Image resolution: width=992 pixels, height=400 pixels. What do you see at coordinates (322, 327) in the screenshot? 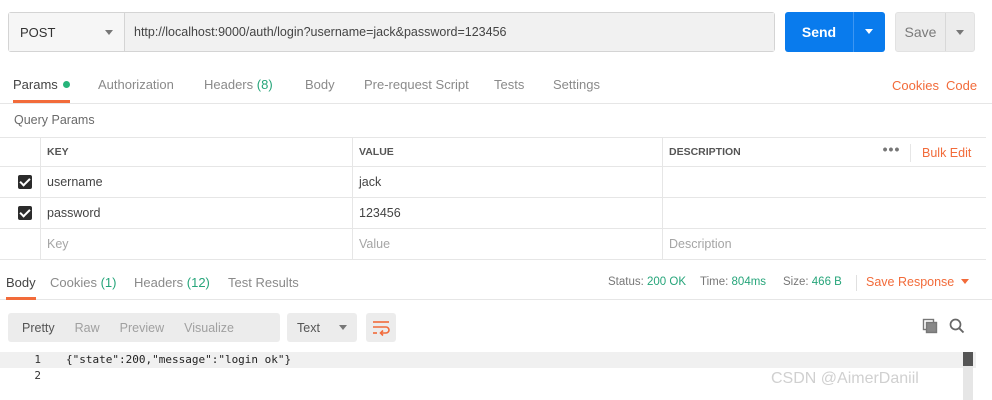
I see `format-select: Text` at bounding box center [322, 327].